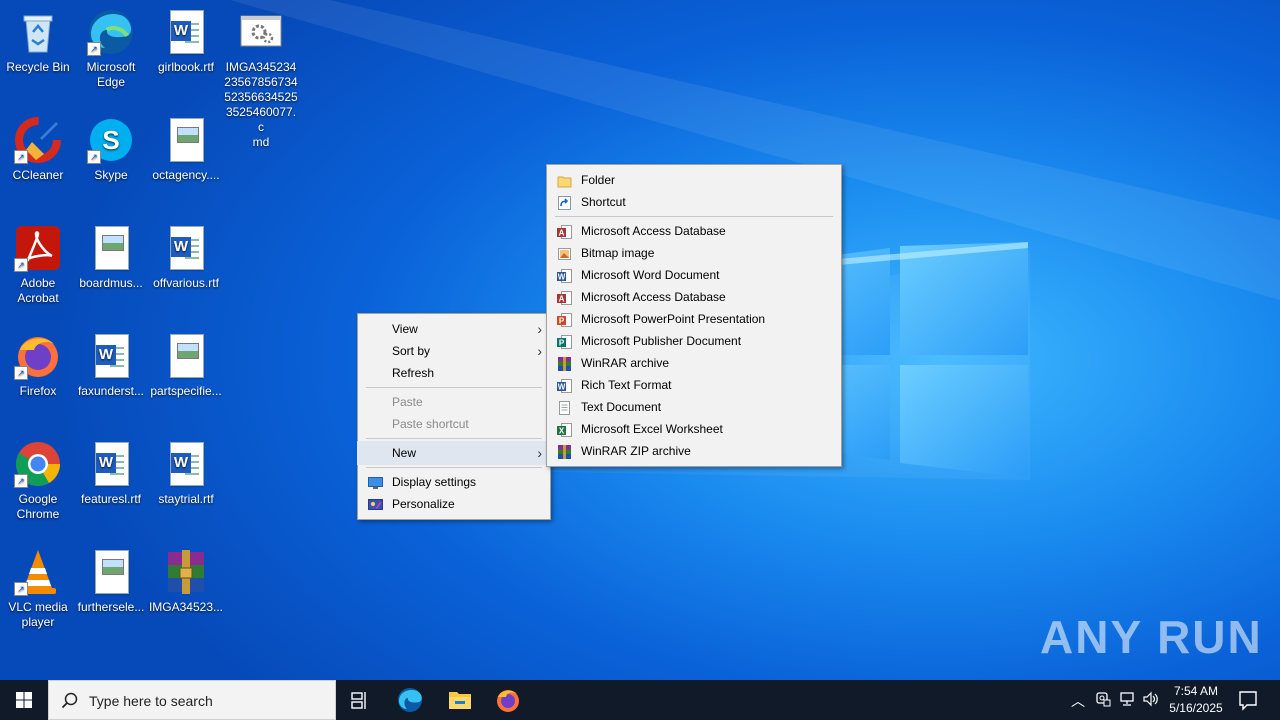 This screenshot has height=723, width=1280. Describe the element at coordinates (1103, 700) in the screenshot. I see `meet-now-icon` at that location.